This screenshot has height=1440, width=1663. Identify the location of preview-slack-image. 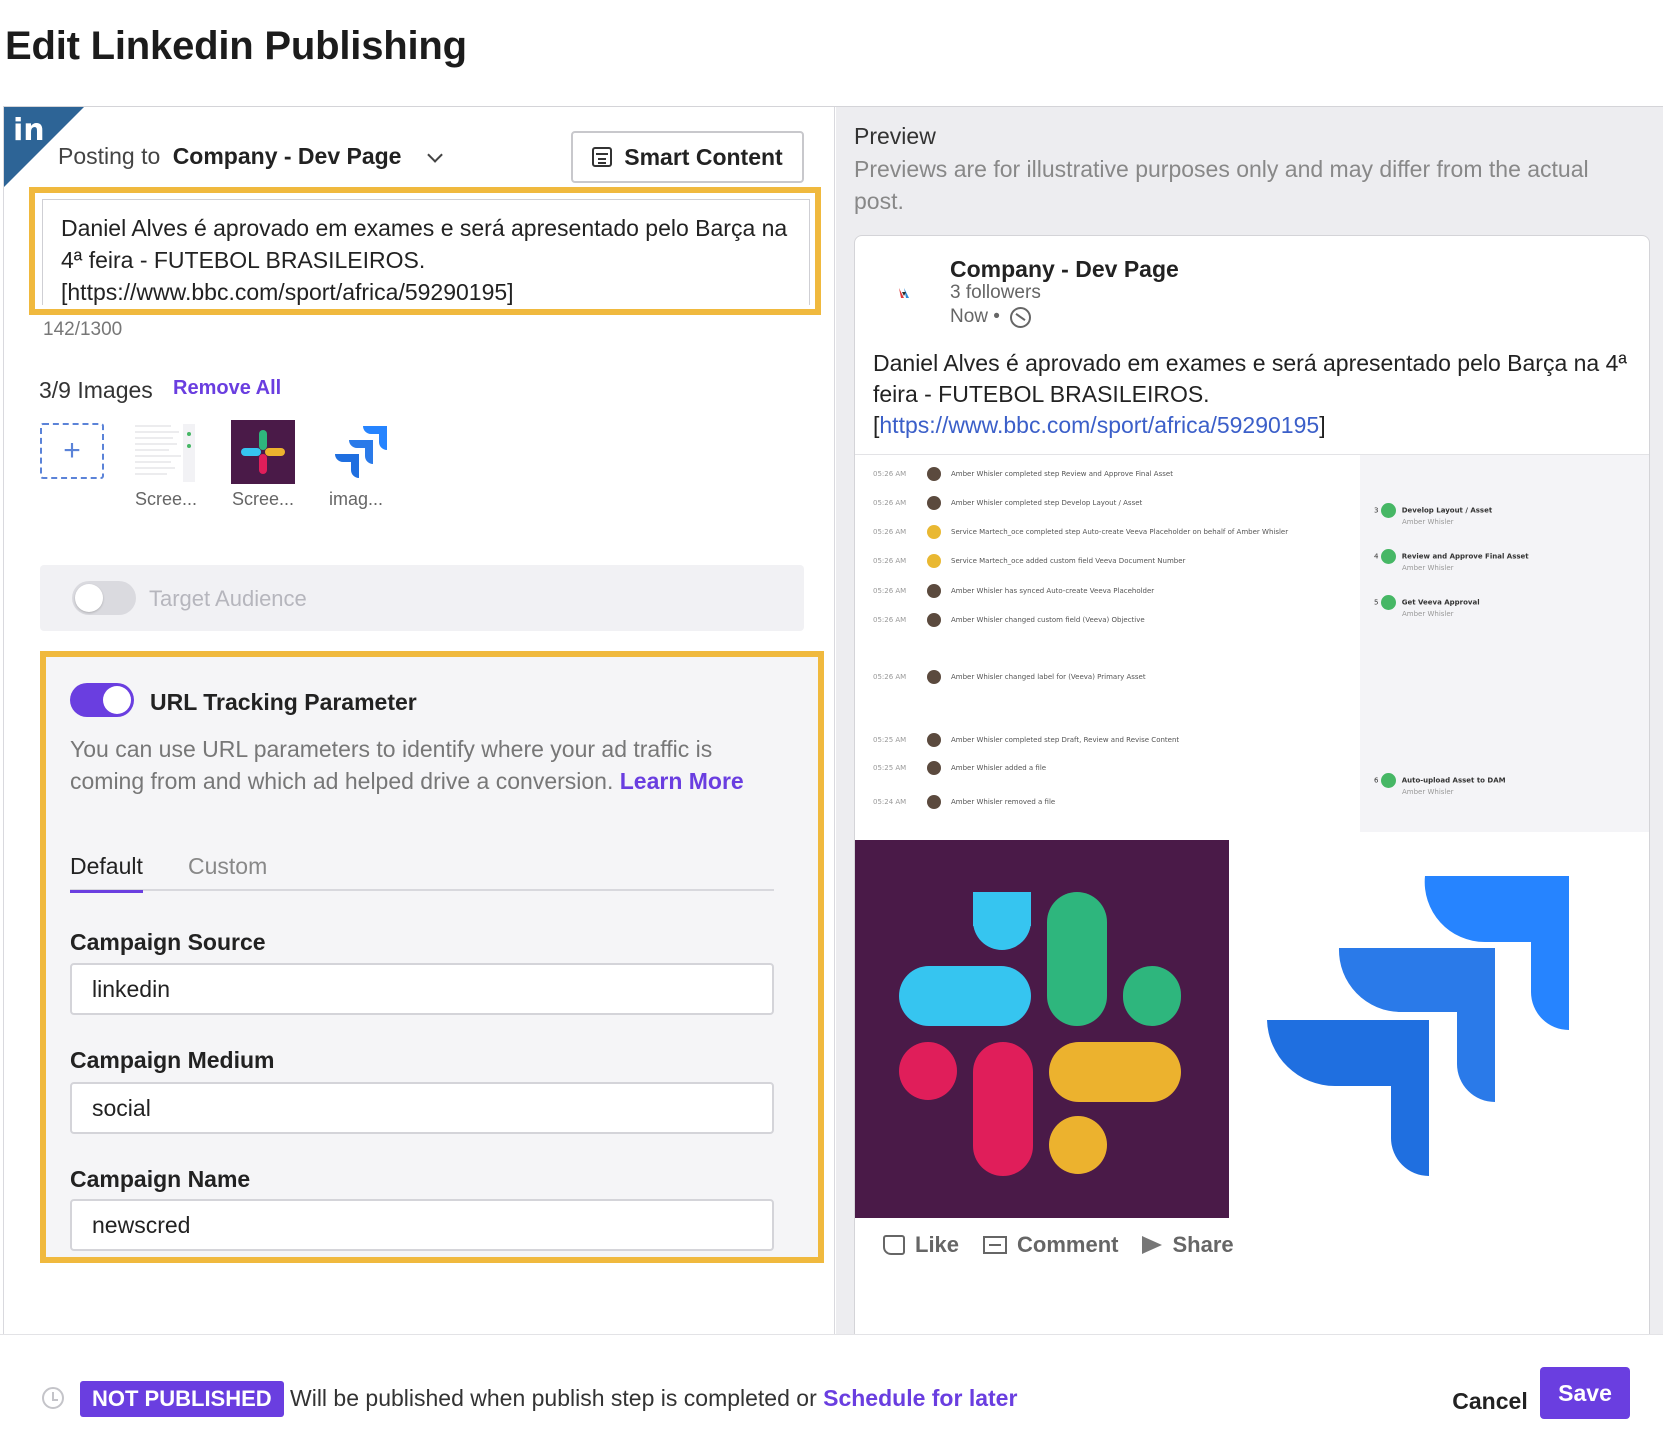
(1042, 1029).